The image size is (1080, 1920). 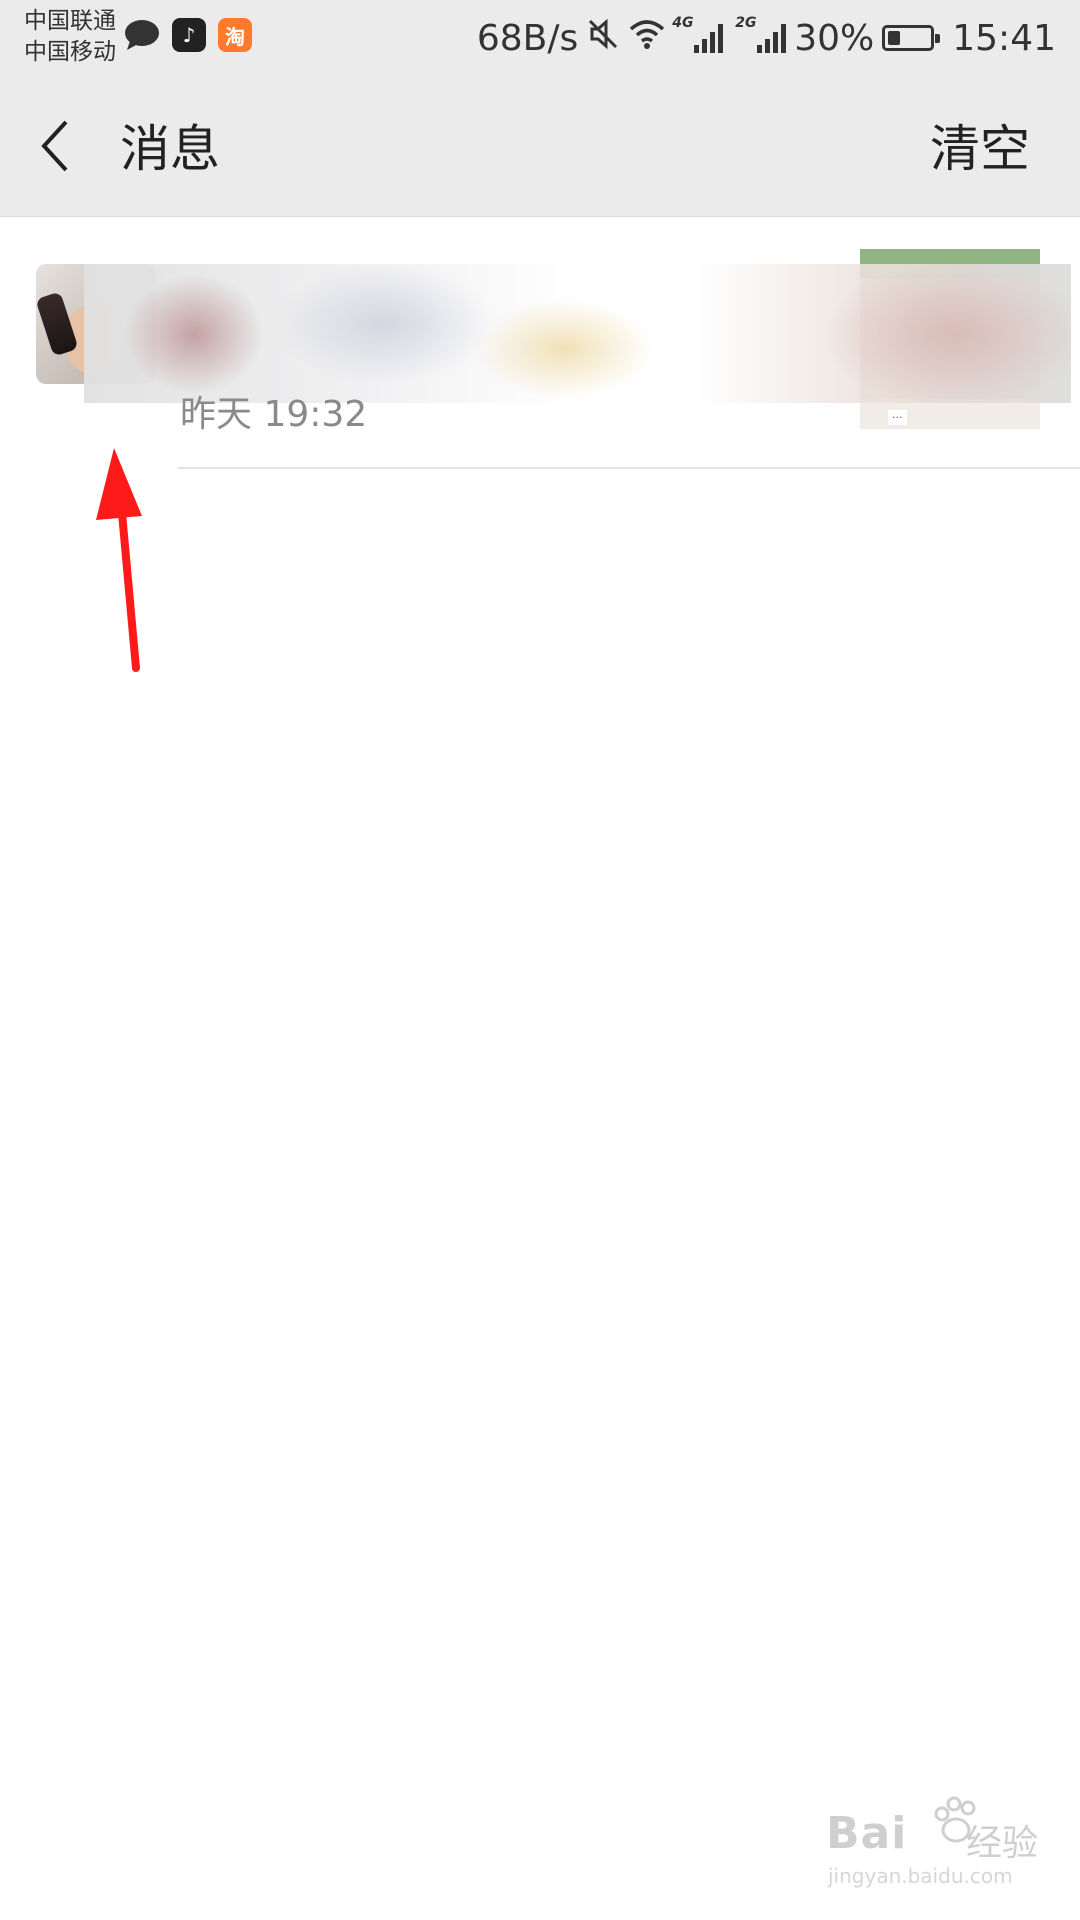 What do you see at coordinates (834, 38) in the screenshot?
I see `battery-percent: 30%` at bounding box center [834, 38].